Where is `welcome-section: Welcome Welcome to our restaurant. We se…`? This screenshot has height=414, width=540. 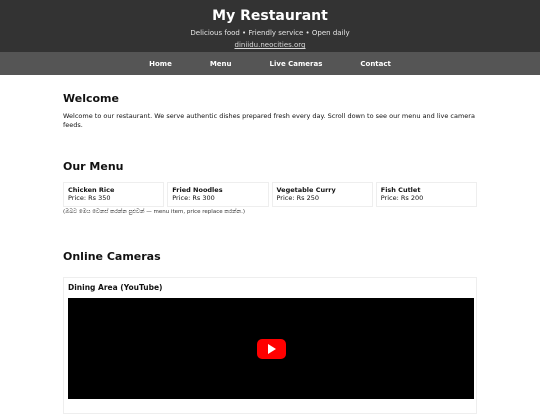 welcome-section: Welcome Welcome to our restaurant. We se… is located at coordinates (270, 110).